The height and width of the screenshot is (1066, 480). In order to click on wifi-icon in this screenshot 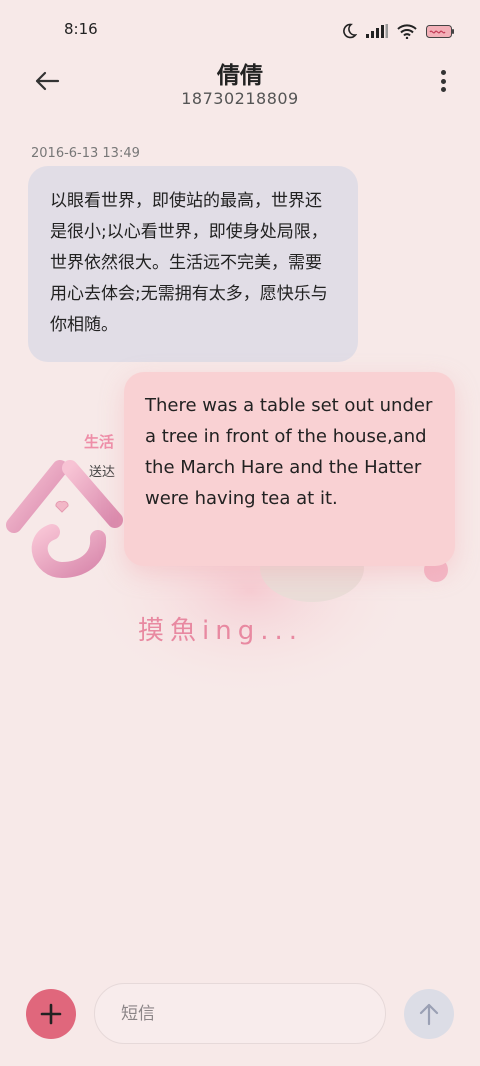, I will do `click(407, 31)`.